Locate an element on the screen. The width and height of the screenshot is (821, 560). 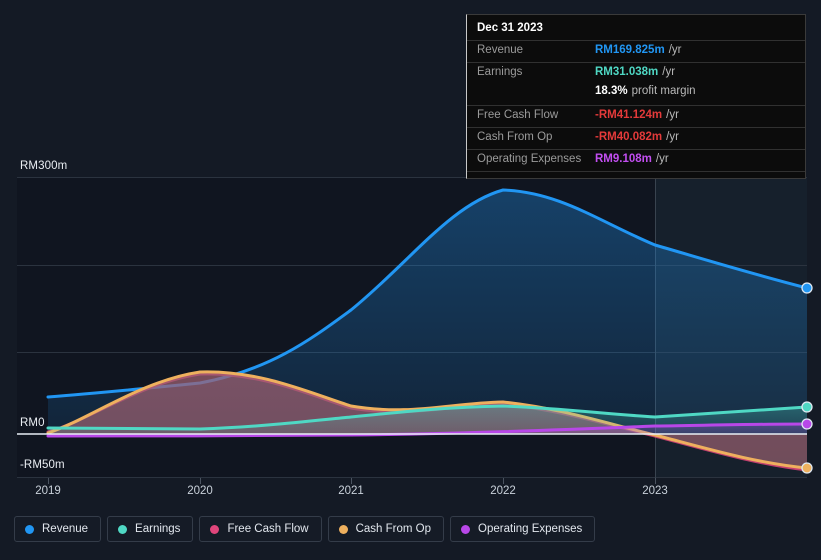
legend-label-operating-expenses: Operating Expenses is located at coordinates (530, 529).